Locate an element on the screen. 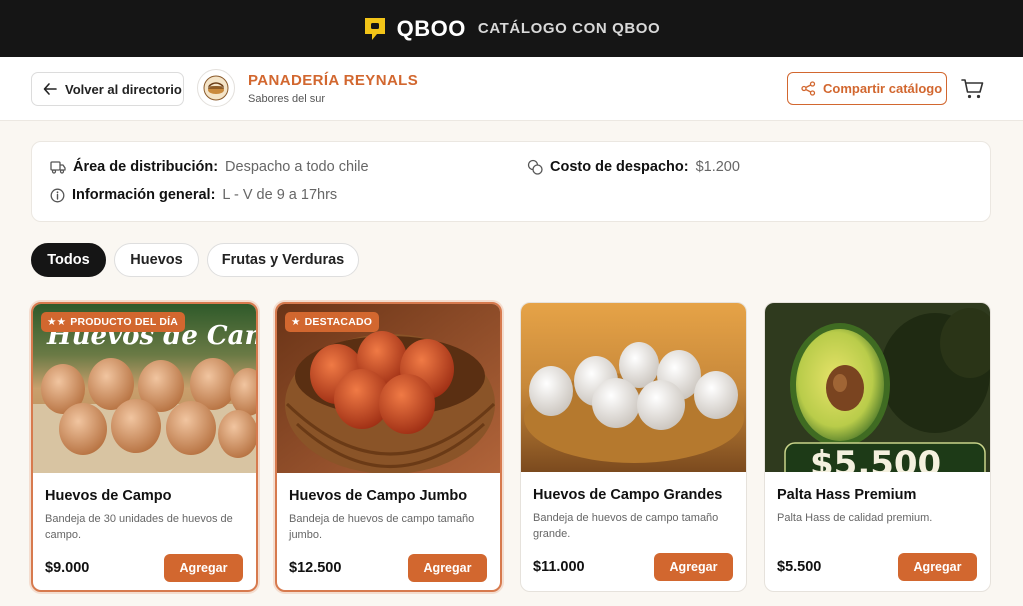 The image size is (1023, 606). shipping-value: $1.200 is located at coordinates (717, 167).